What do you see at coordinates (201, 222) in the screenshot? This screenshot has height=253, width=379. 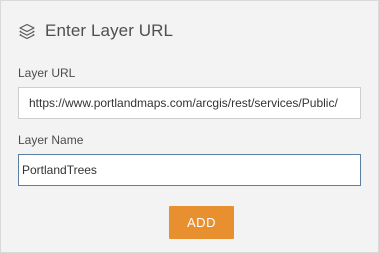 I see `add-button: ADD` at bounding box center [201, 222].